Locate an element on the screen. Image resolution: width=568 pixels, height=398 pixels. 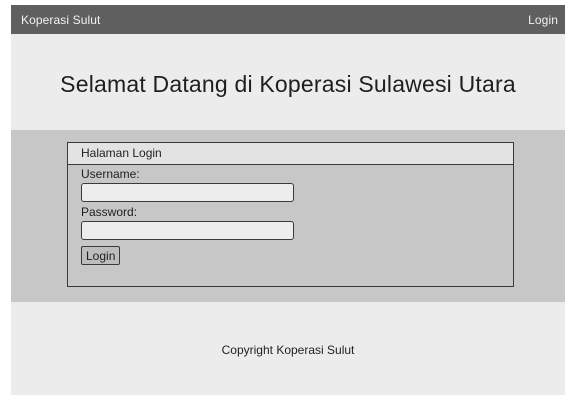
nav-login-link: Login is located at coordinates (543, 20).